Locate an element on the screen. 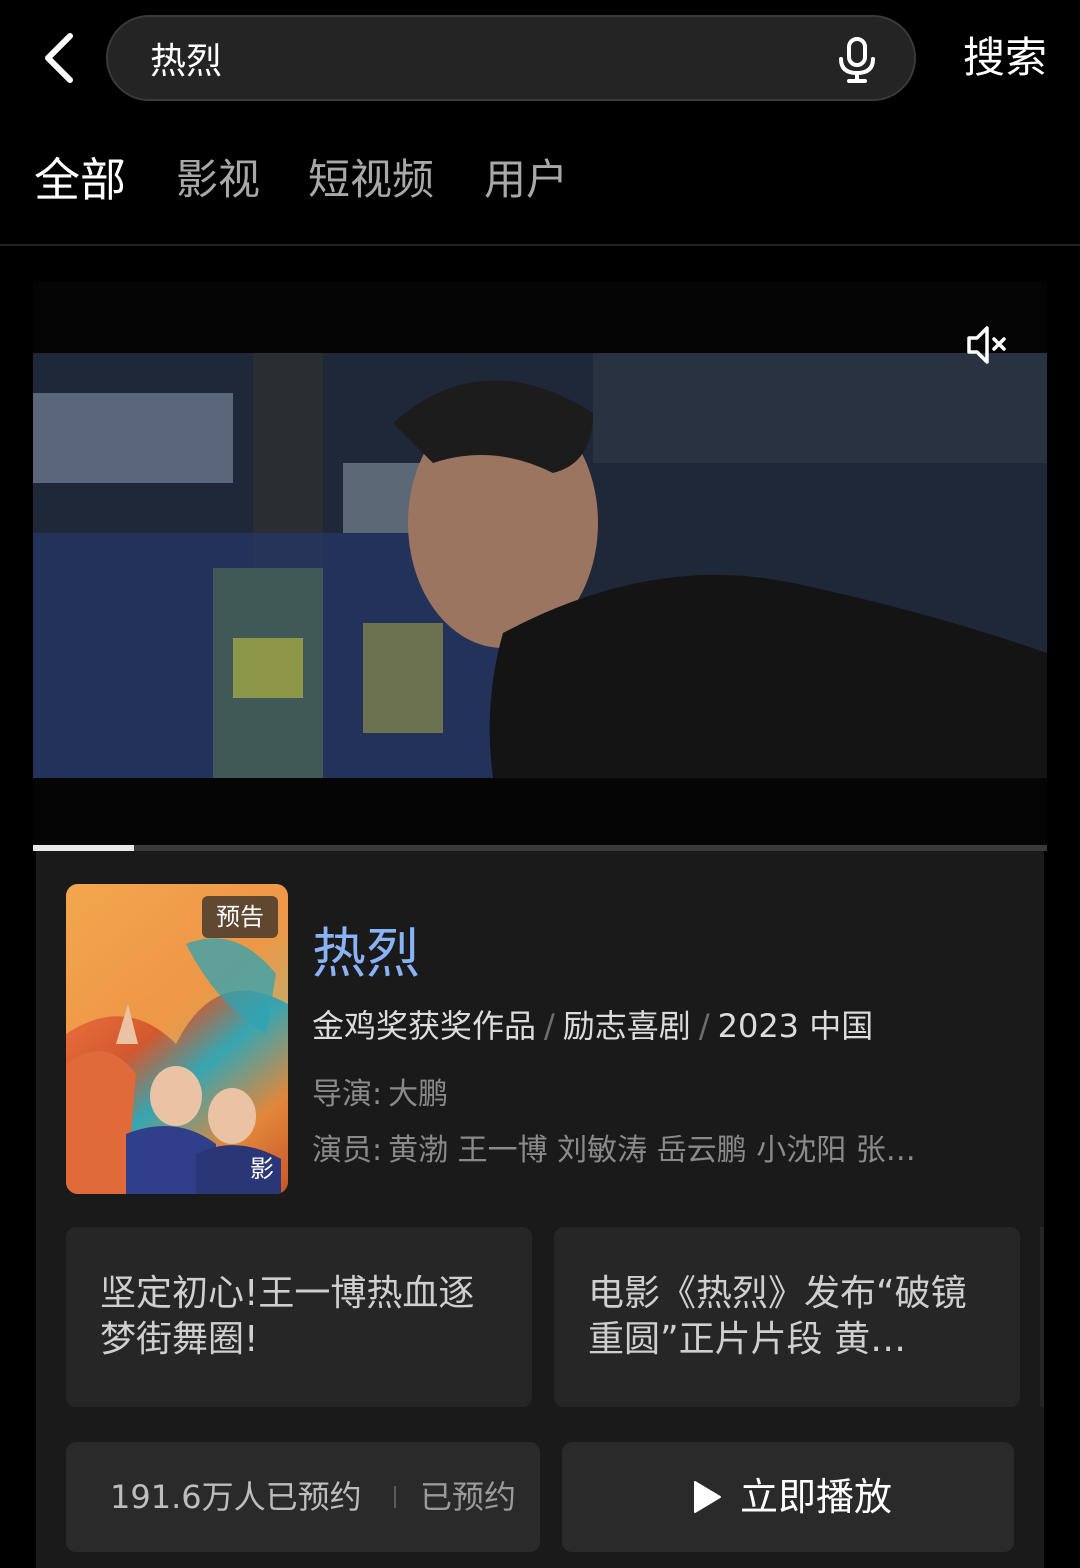 The height and width of the screenshot is (1568, 1080). cast-label: 演员: is located at coordinates (347, 1150).